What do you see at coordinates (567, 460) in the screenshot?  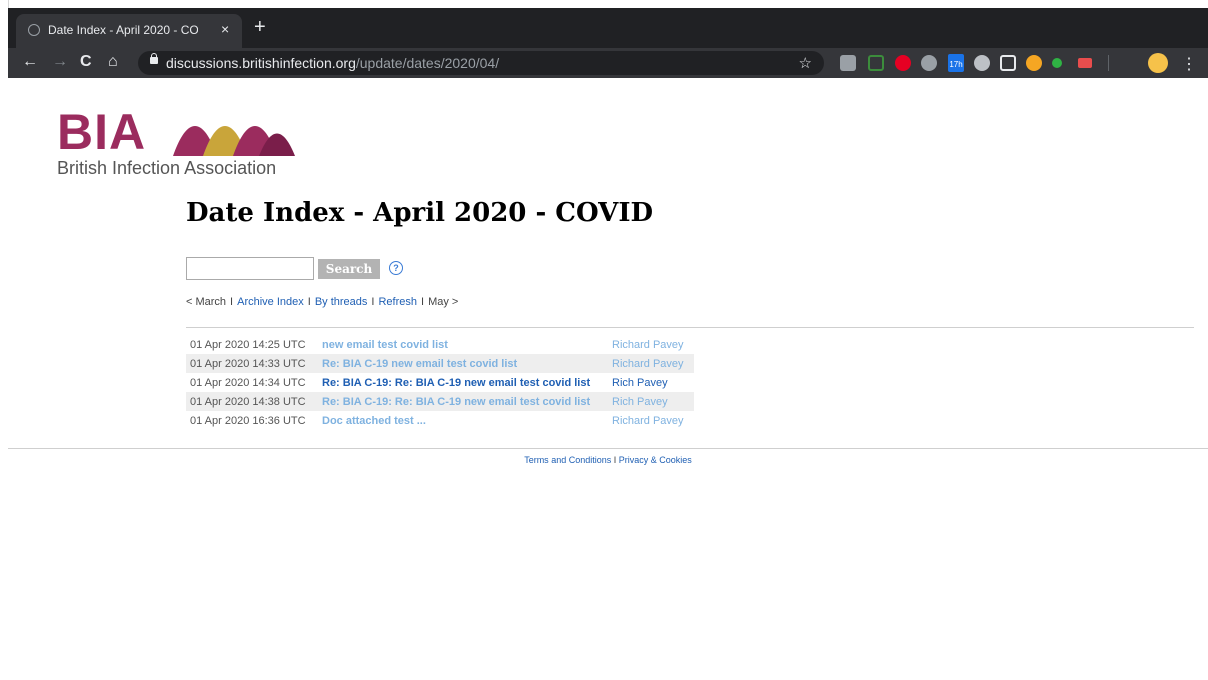 I see `terms-link: Terms and Conditions` at bounding box center [567, 460].